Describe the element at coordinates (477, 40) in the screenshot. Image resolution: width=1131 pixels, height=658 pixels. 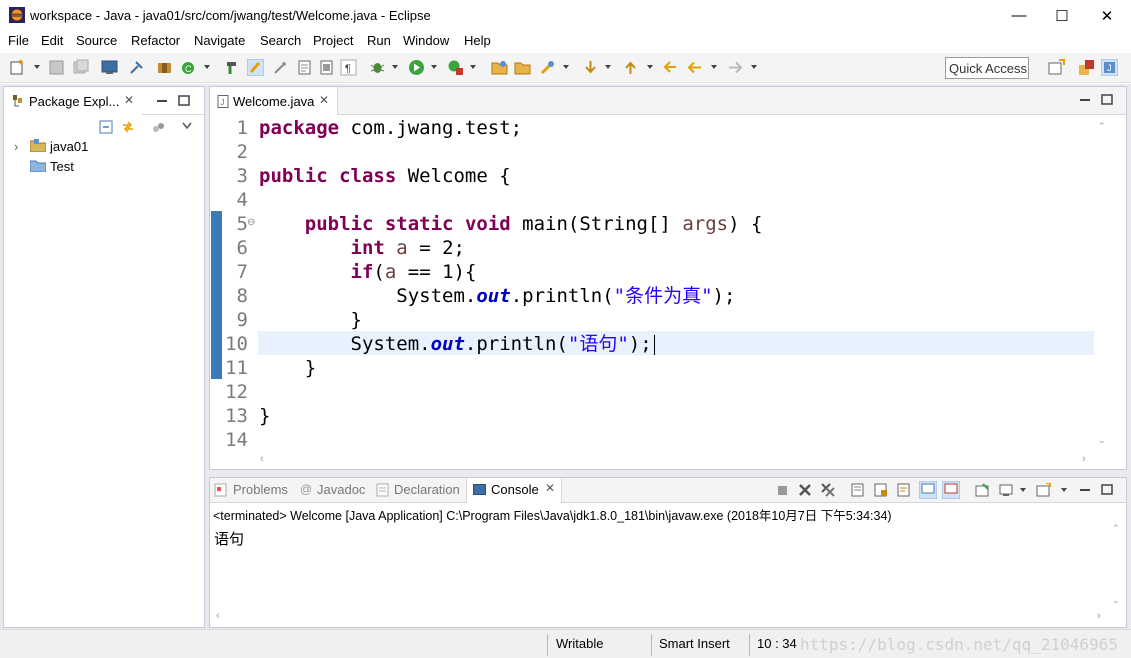
I see `menu-help: Help` at that location.